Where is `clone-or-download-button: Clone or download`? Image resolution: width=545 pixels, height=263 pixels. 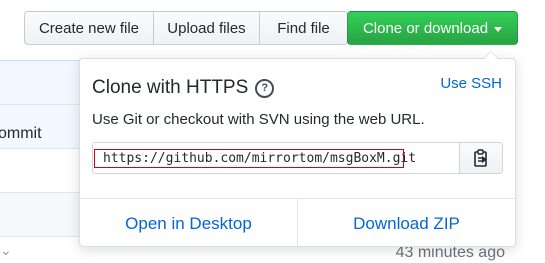
clone-or-download-button: Clone or download is located at coordinates (432, 28).